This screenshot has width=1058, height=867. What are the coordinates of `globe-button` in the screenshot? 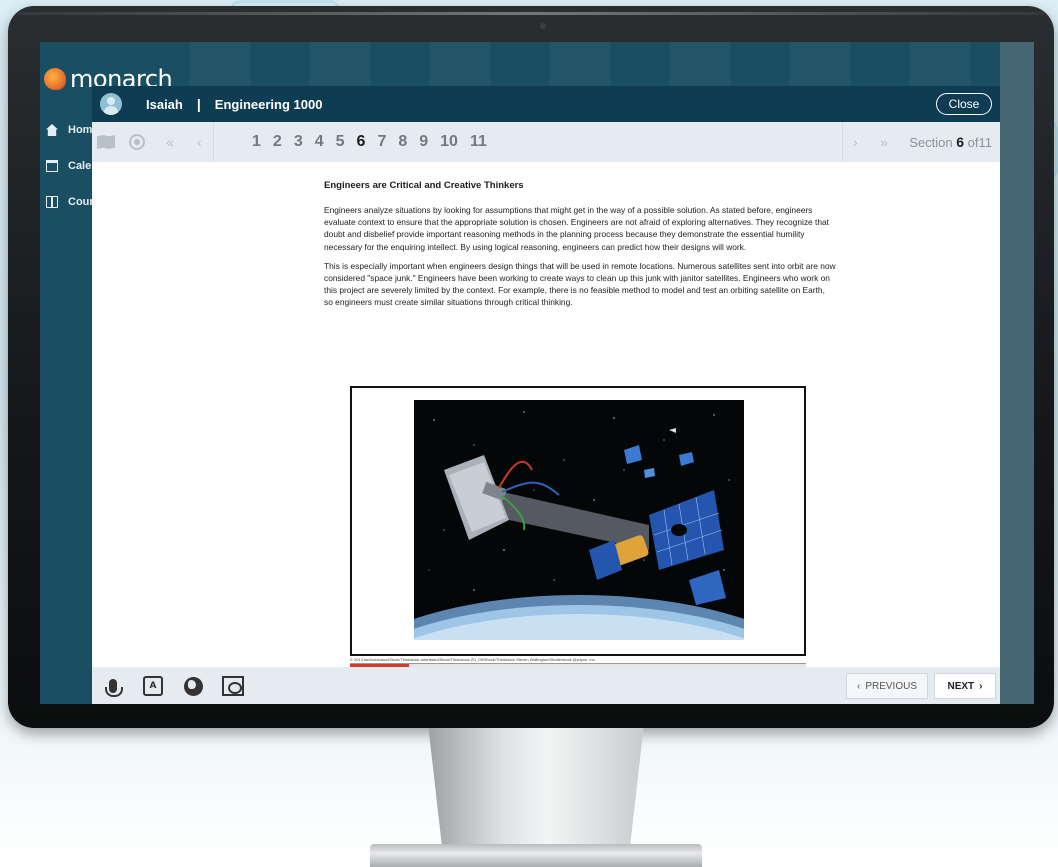 It's located at (193, 686).